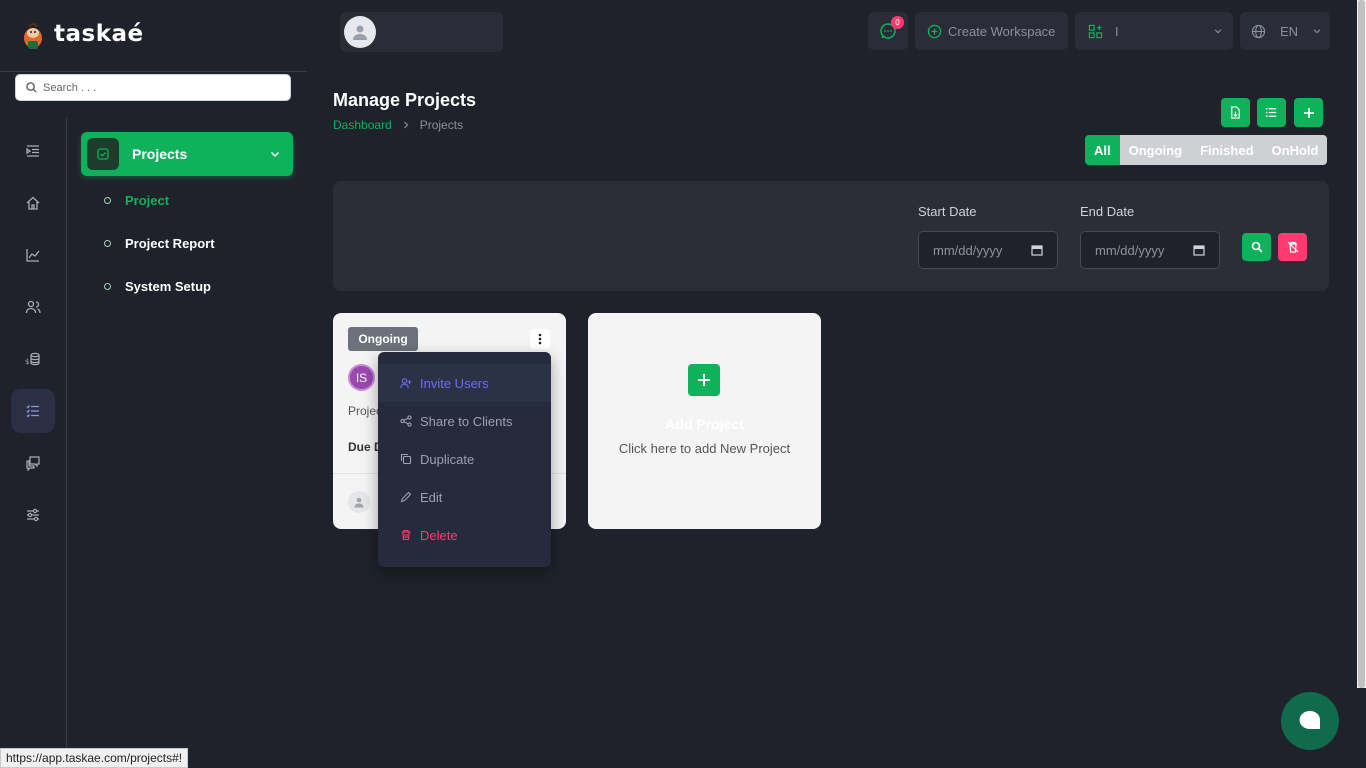 The width and height of the screenshot is (1366, 768). I want to click on project-name: Projec, so click(365, 411).